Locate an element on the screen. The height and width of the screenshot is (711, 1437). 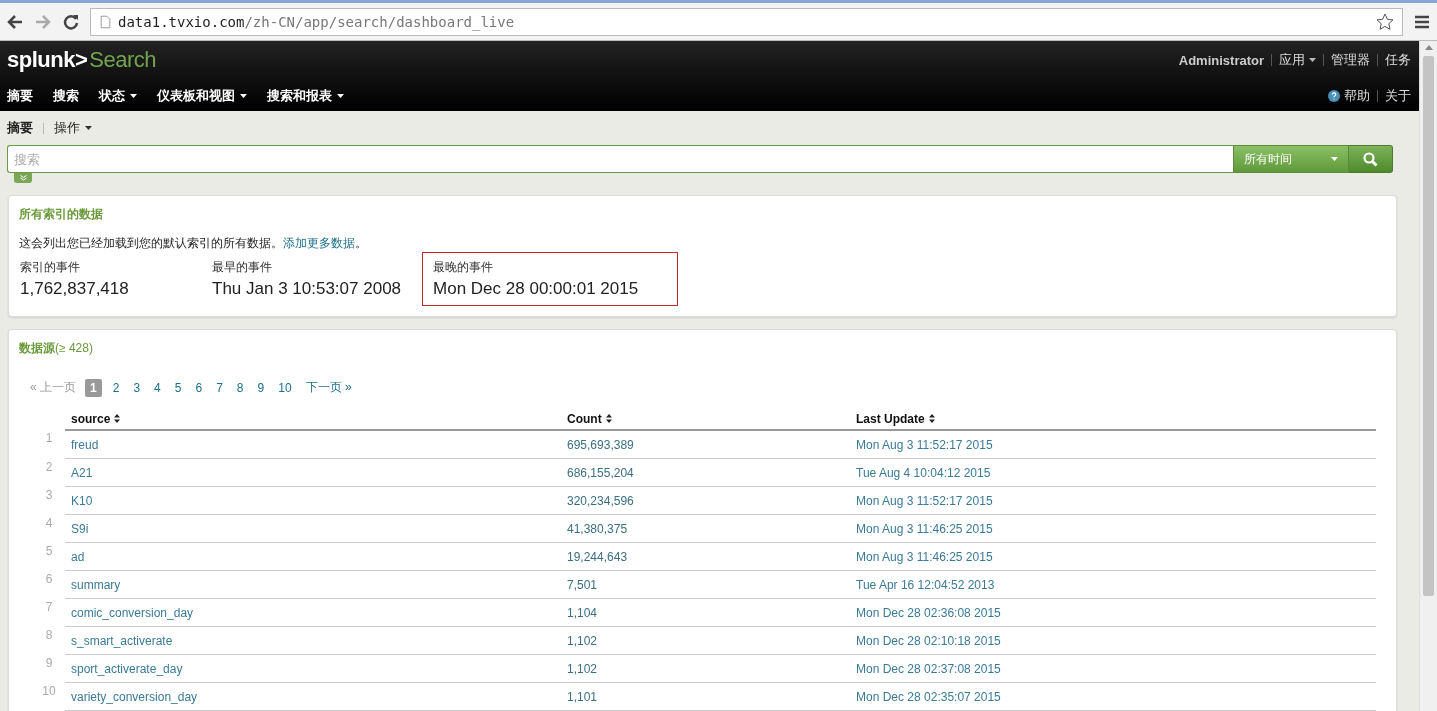
row-number: 5 is located at coordinates (49, 556).